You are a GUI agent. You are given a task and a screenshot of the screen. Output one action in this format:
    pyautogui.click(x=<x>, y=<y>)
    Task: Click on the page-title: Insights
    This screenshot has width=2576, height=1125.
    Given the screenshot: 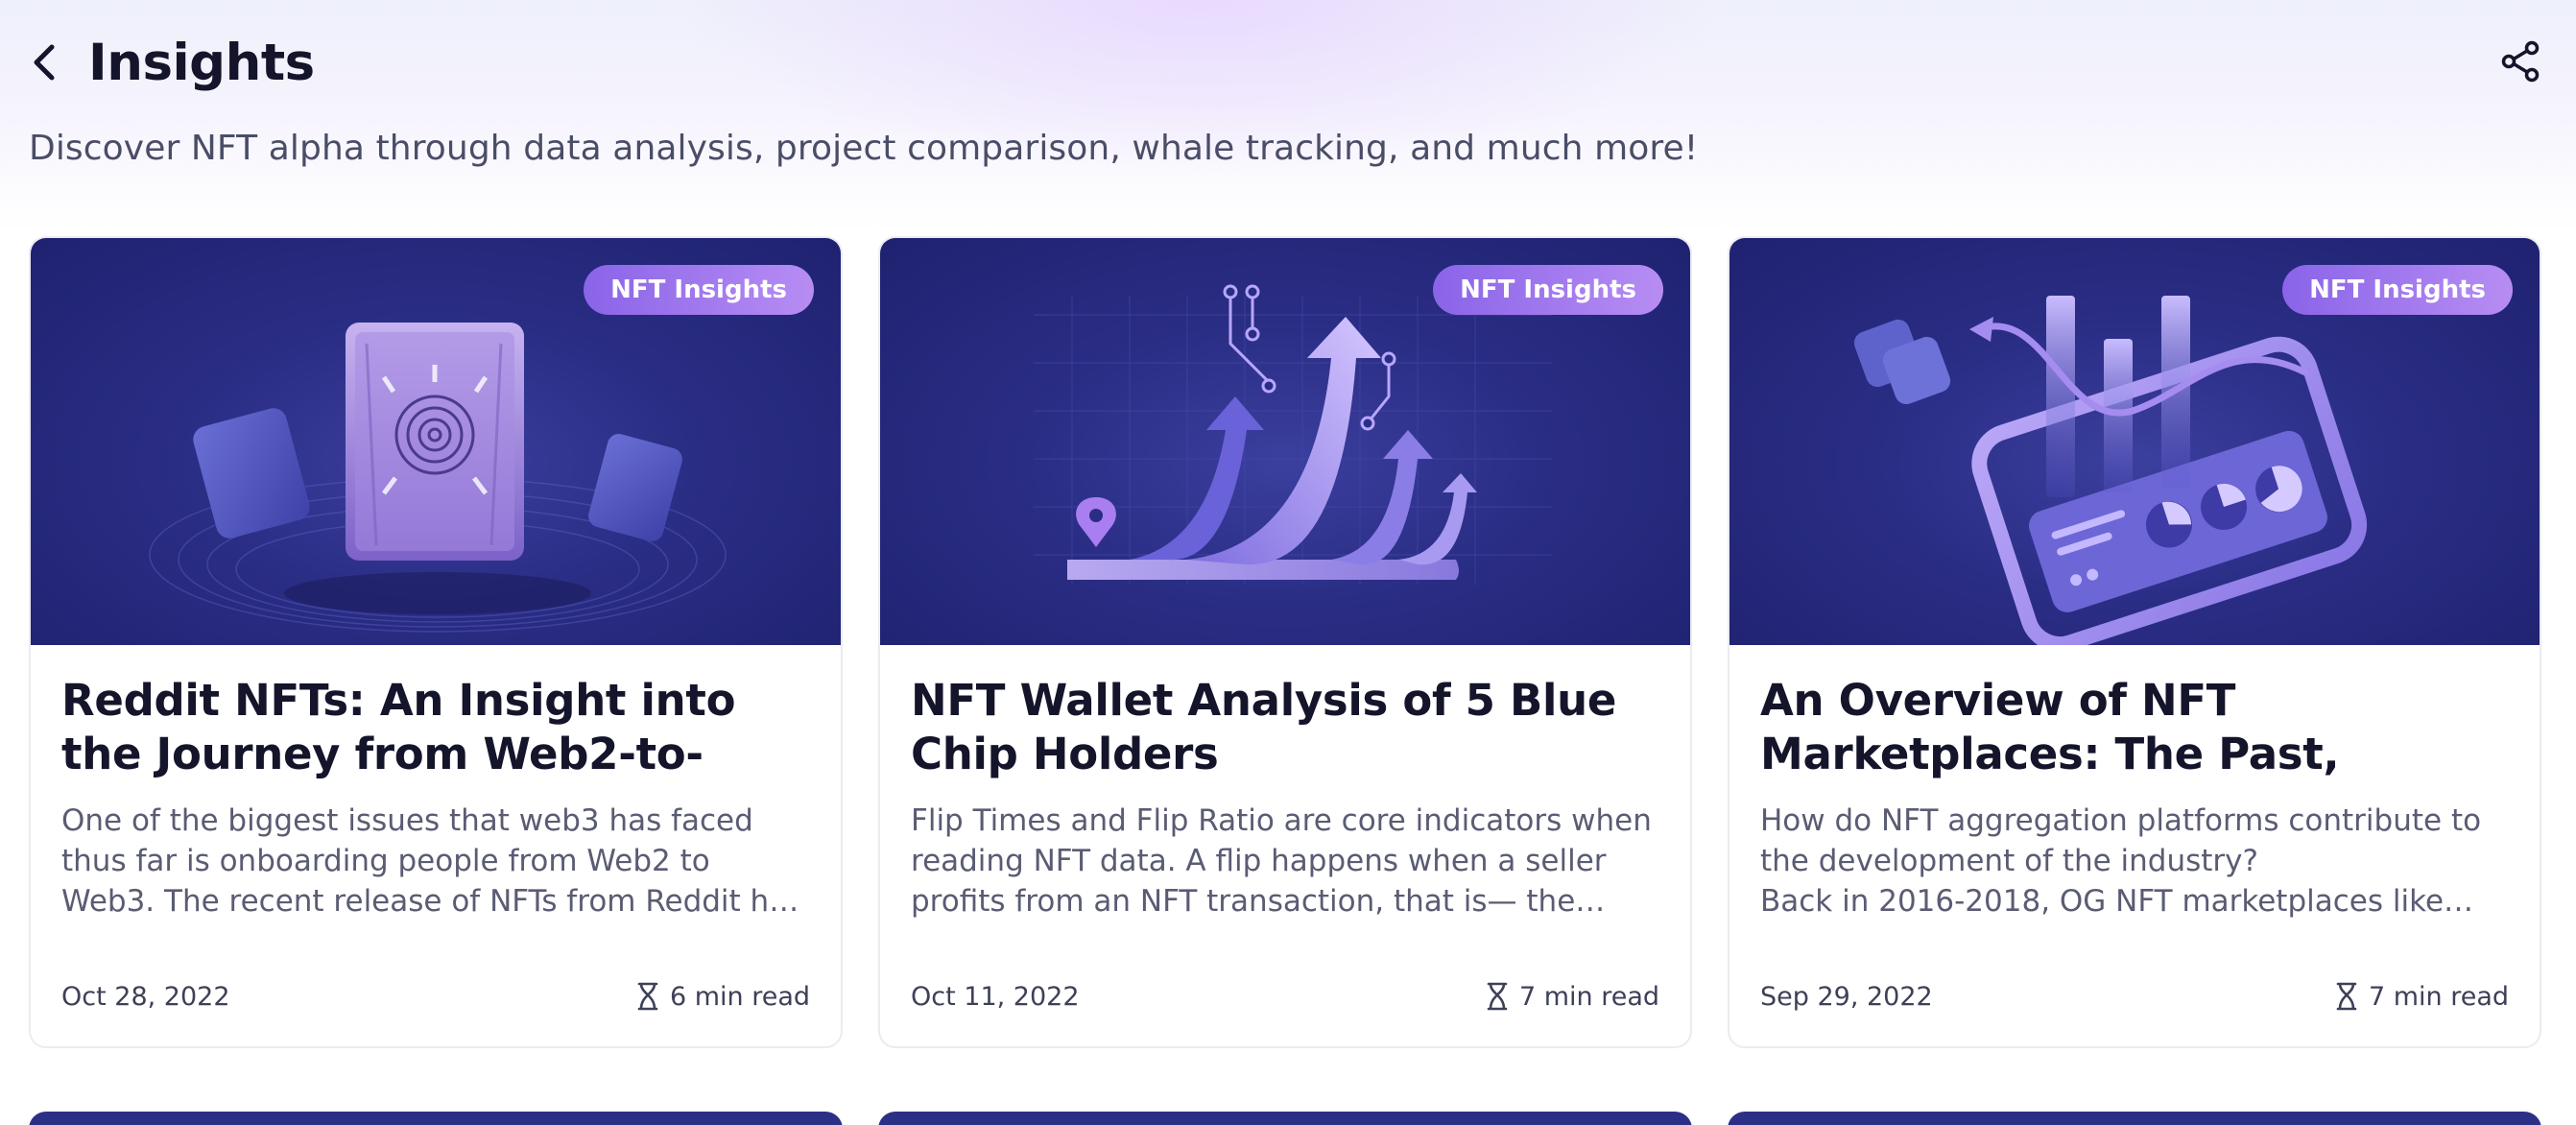 What is the action you would take?
    pyautogui.click(x=201, y=62)
    